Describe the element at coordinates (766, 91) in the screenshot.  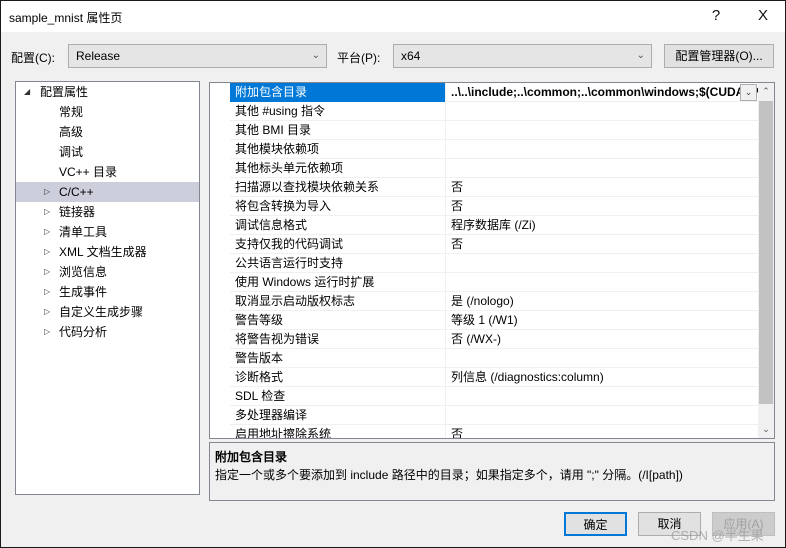
I see `scroll-up-icon: ⌃` at that location.